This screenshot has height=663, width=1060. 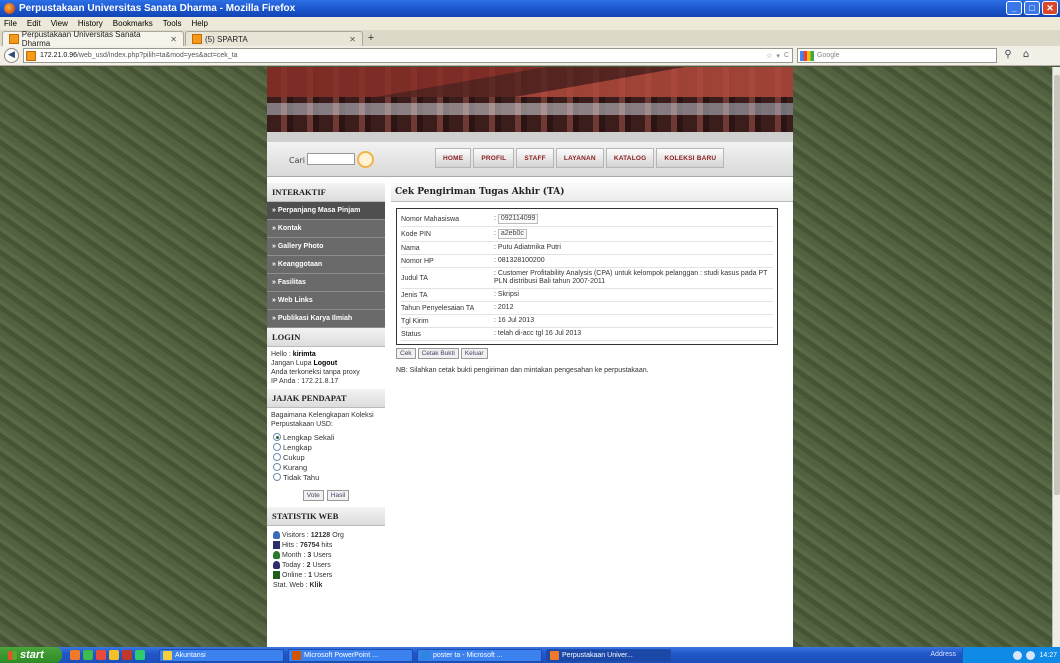 I want to click on page-scrollbar, so click(x=1056, y=357).